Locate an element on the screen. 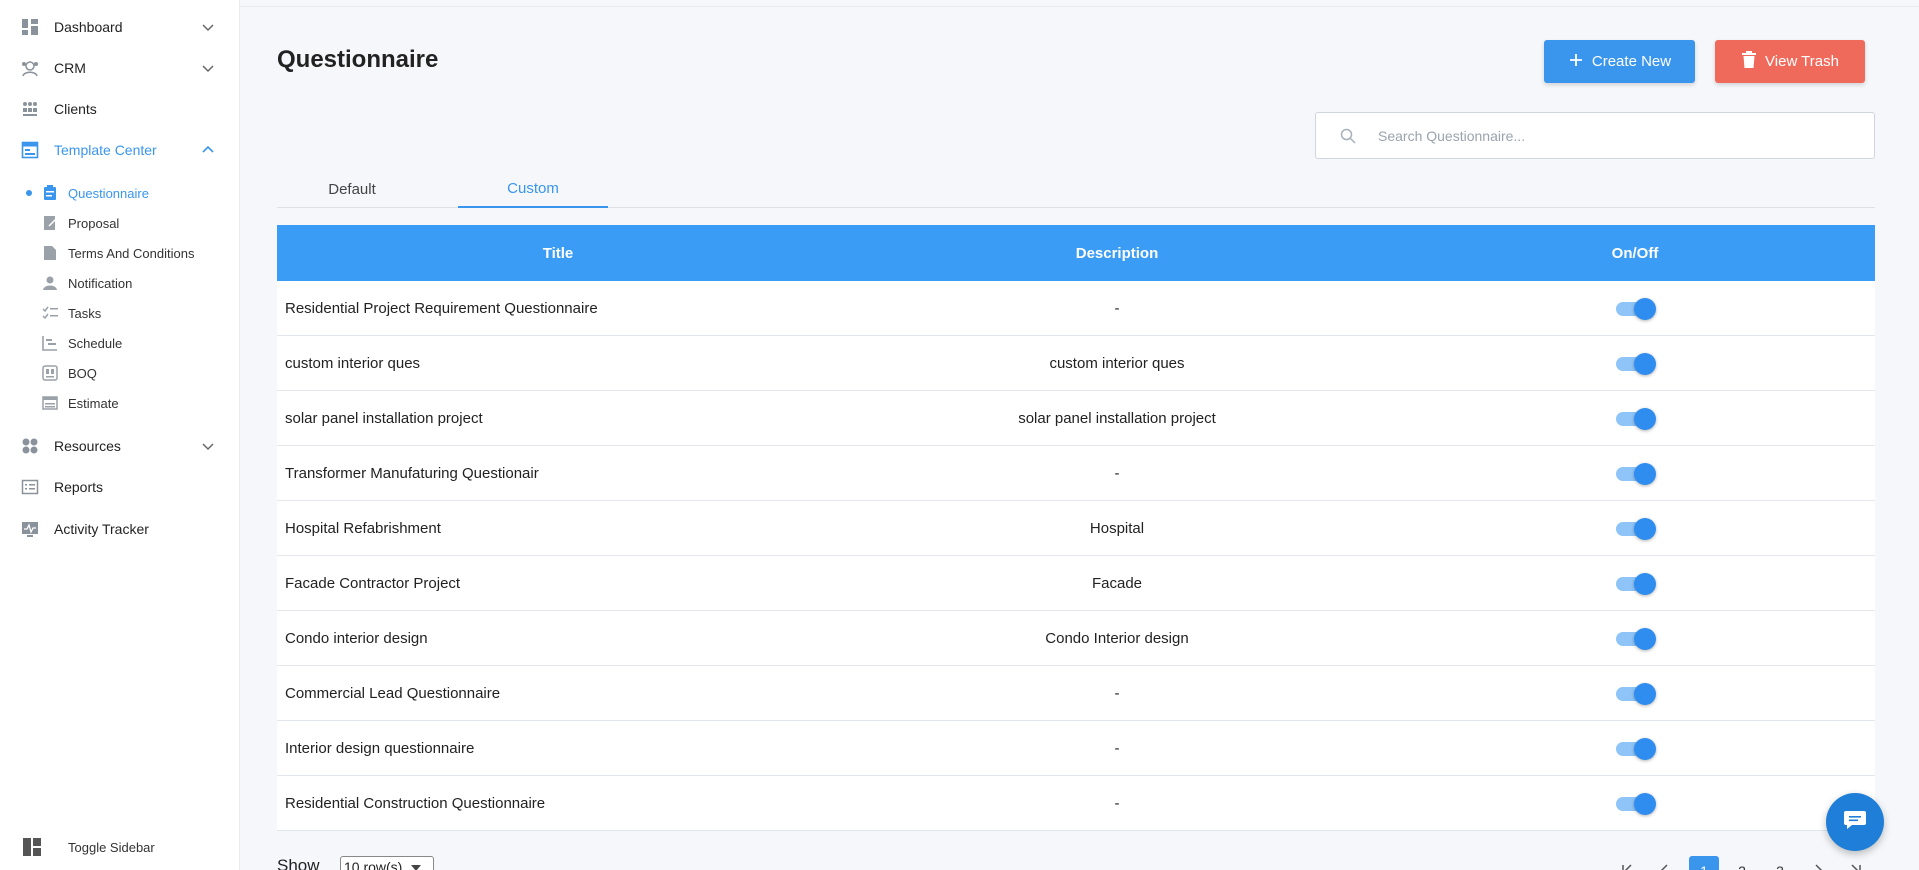  boq-icon is located at coordinates (50, 373).